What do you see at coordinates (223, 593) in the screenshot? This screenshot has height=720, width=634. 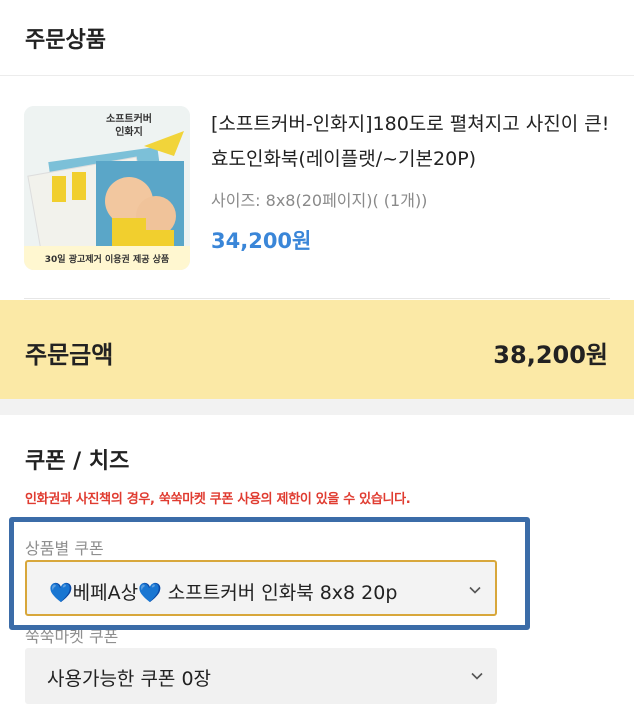 I see `product-coupon-value: 💙베페A상💙 소프트커버 인화북 8x8 20p` at bounding box center [223, 593].